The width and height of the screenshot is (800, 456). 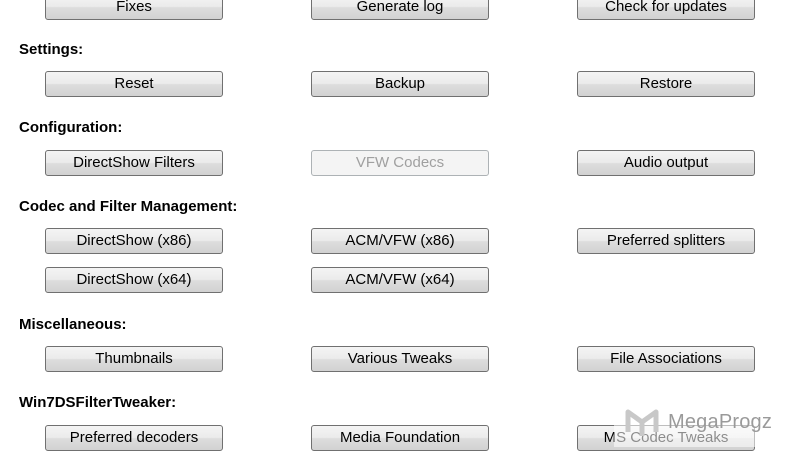 What do you see at coordinates (400, 10) in the screenshot?
I see `generate-log-button: Generate log` at bounding box center [400, 10].